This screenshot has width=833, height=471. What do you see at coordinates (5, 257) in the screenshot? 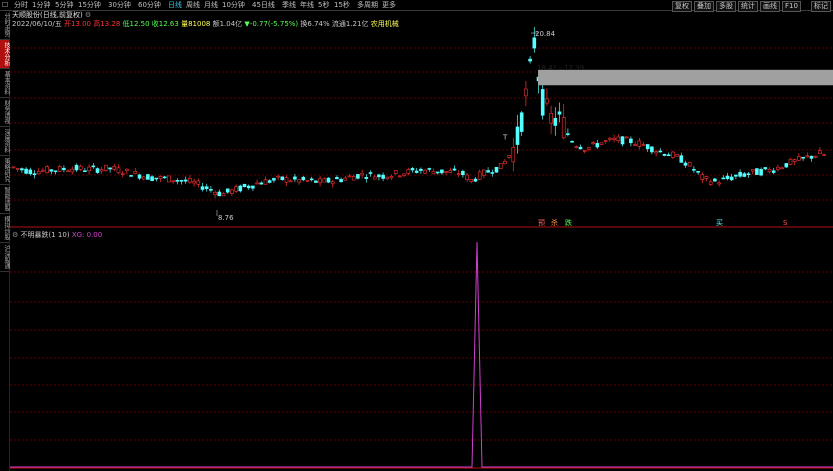
I see `side-tab: 沪深股通` at bounding box center [5, 257].